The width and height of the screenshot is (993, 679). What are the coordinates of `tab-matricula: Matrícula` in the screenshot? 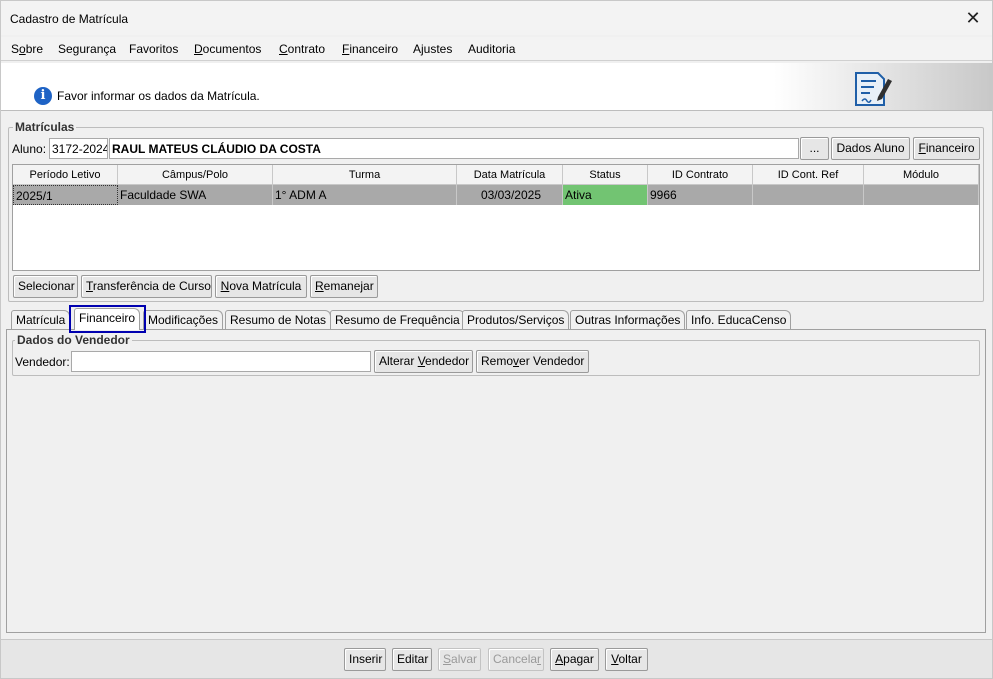 It's located at (41, 319).